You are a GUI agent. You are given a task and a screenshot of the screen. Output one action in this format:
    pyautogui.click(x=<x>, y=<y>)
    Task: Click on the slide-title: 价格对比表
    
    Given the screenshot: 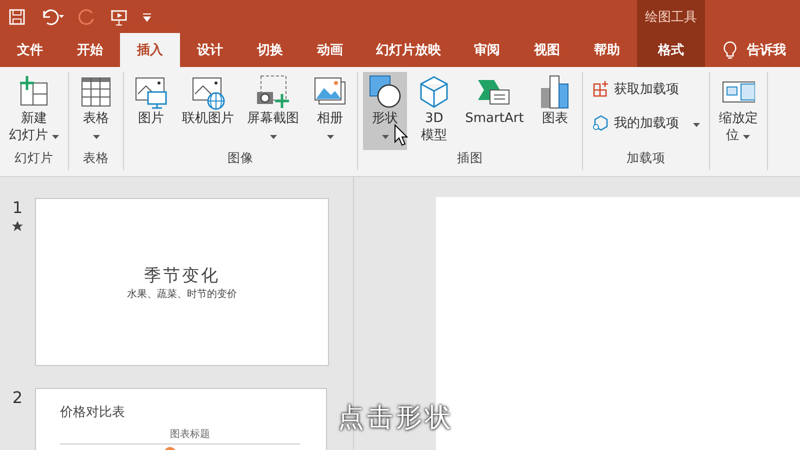 What is the action you would take?
    pyautogui.click(x=93, y=412)
    